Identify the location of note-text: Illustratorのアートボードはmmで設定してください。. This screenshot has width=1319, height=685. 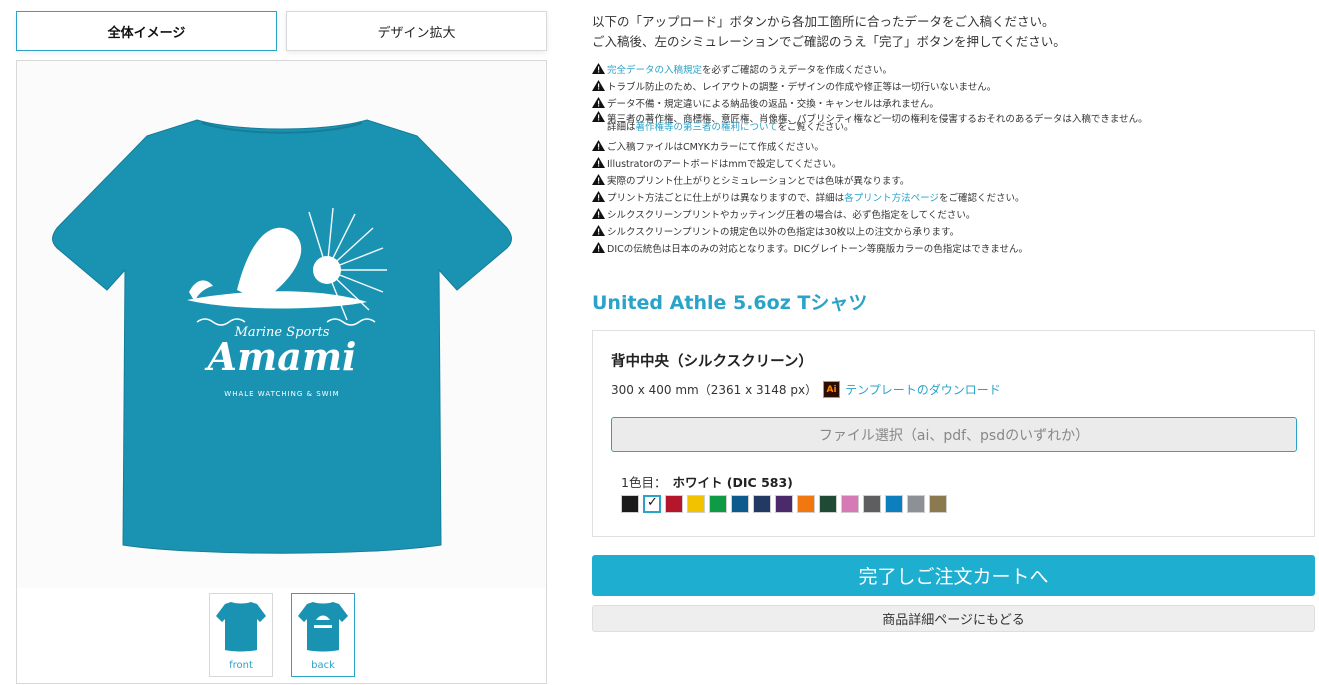
(724, 164).